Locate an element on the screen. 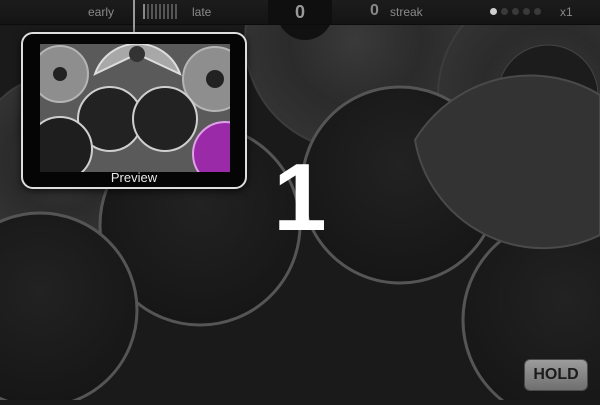 The height and width of the screenshot is (405, 600). preview-kit-svg is located at coordinates (135, 108).